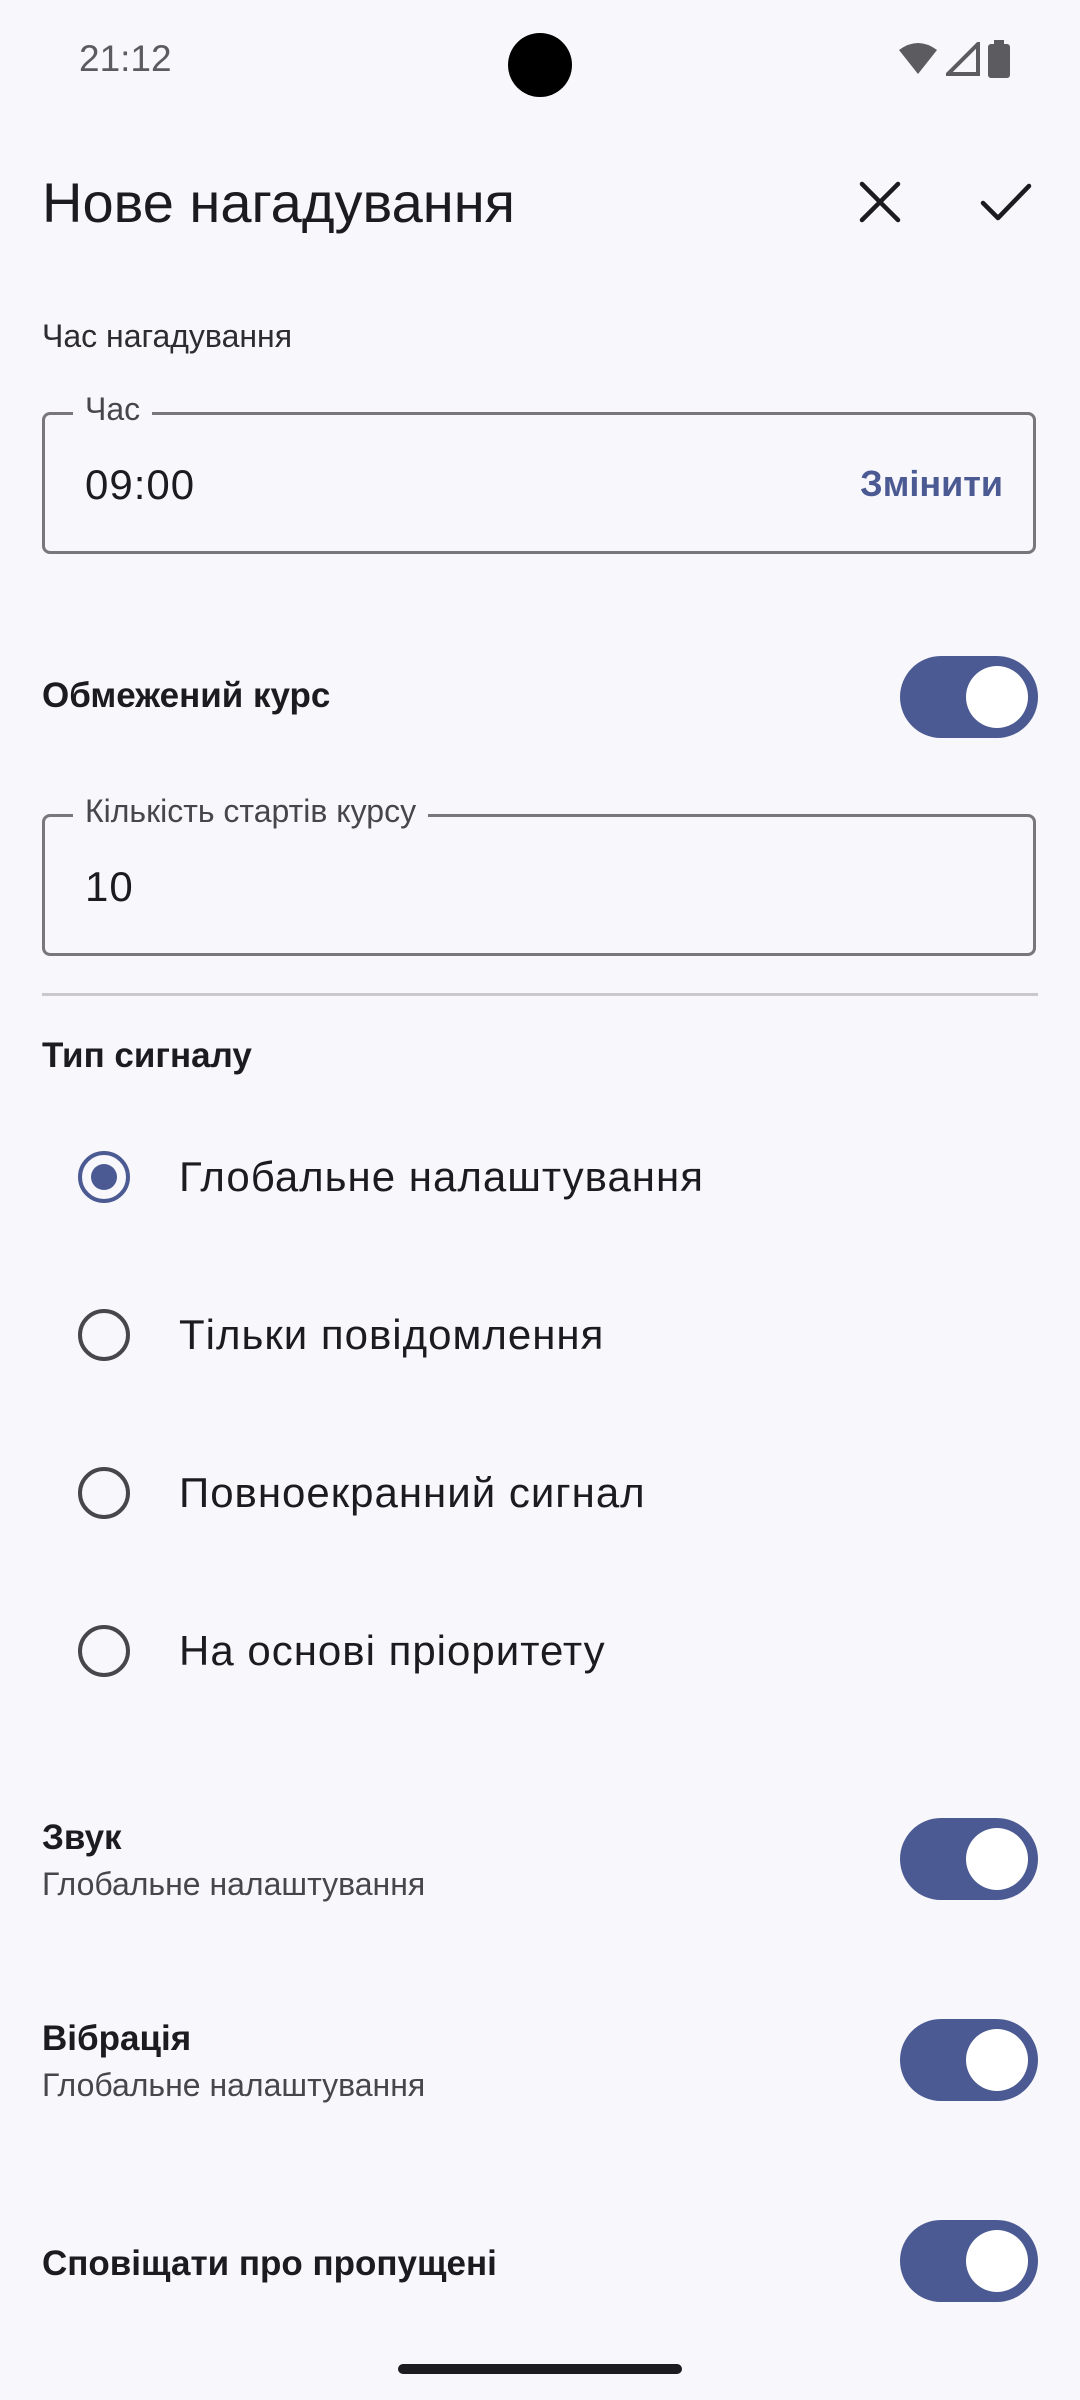  I want to click on time-section-caption: Час нагадування, so click(167, 336).